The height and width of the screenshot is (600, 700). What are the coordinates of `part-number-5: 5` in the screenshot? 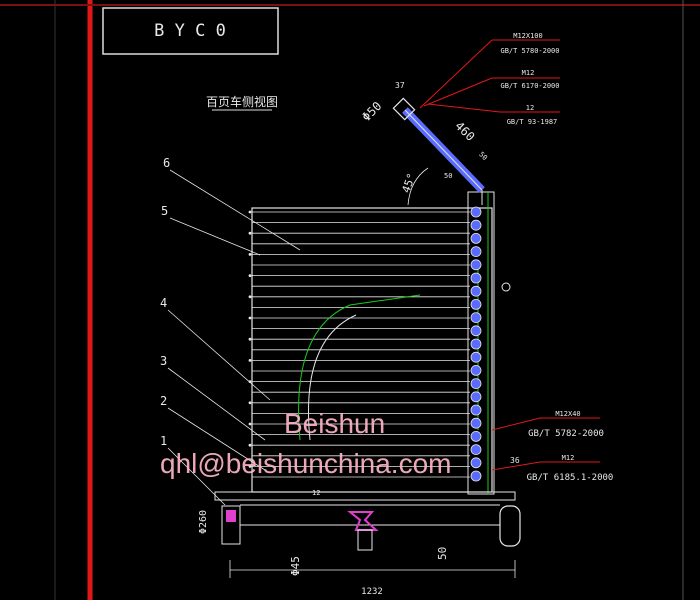 It's located at (164, 211).